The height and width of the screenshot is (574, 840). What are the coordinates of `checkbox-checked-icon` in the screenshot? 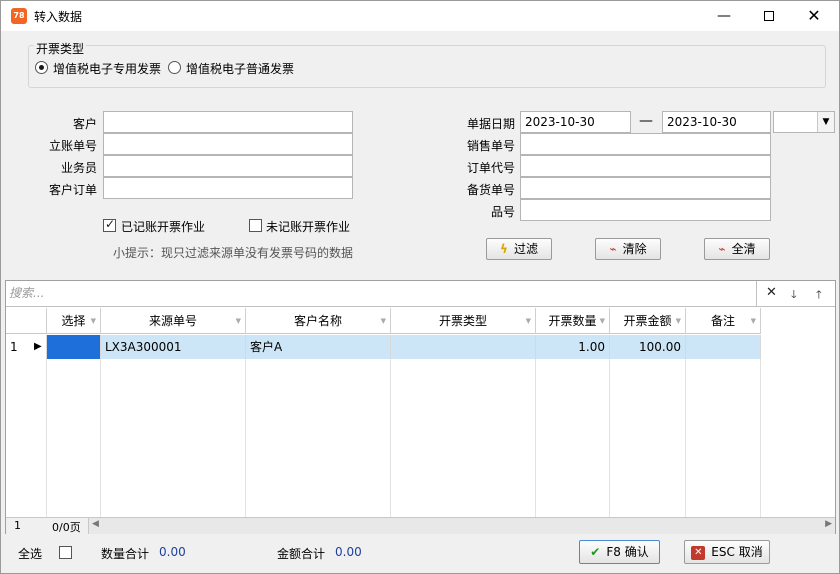 It's located at (109, 224).